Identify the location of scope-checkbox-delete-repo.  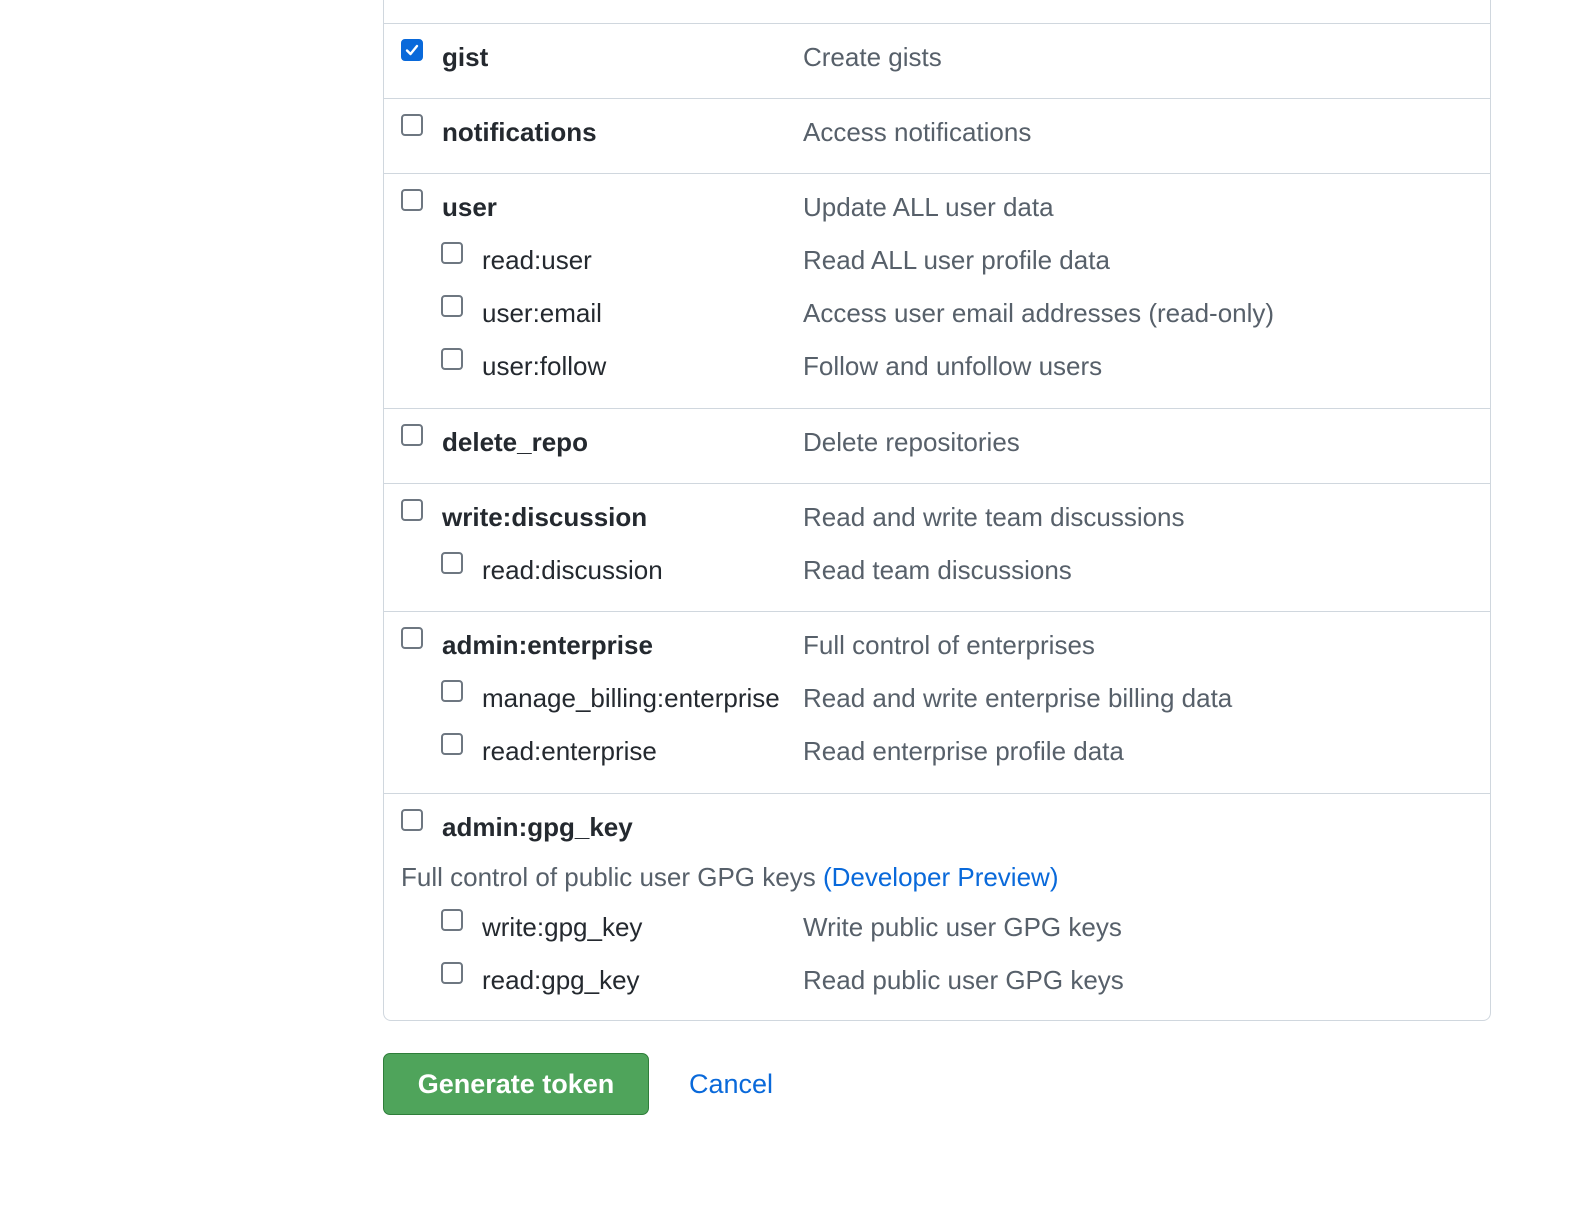
(412, 435).